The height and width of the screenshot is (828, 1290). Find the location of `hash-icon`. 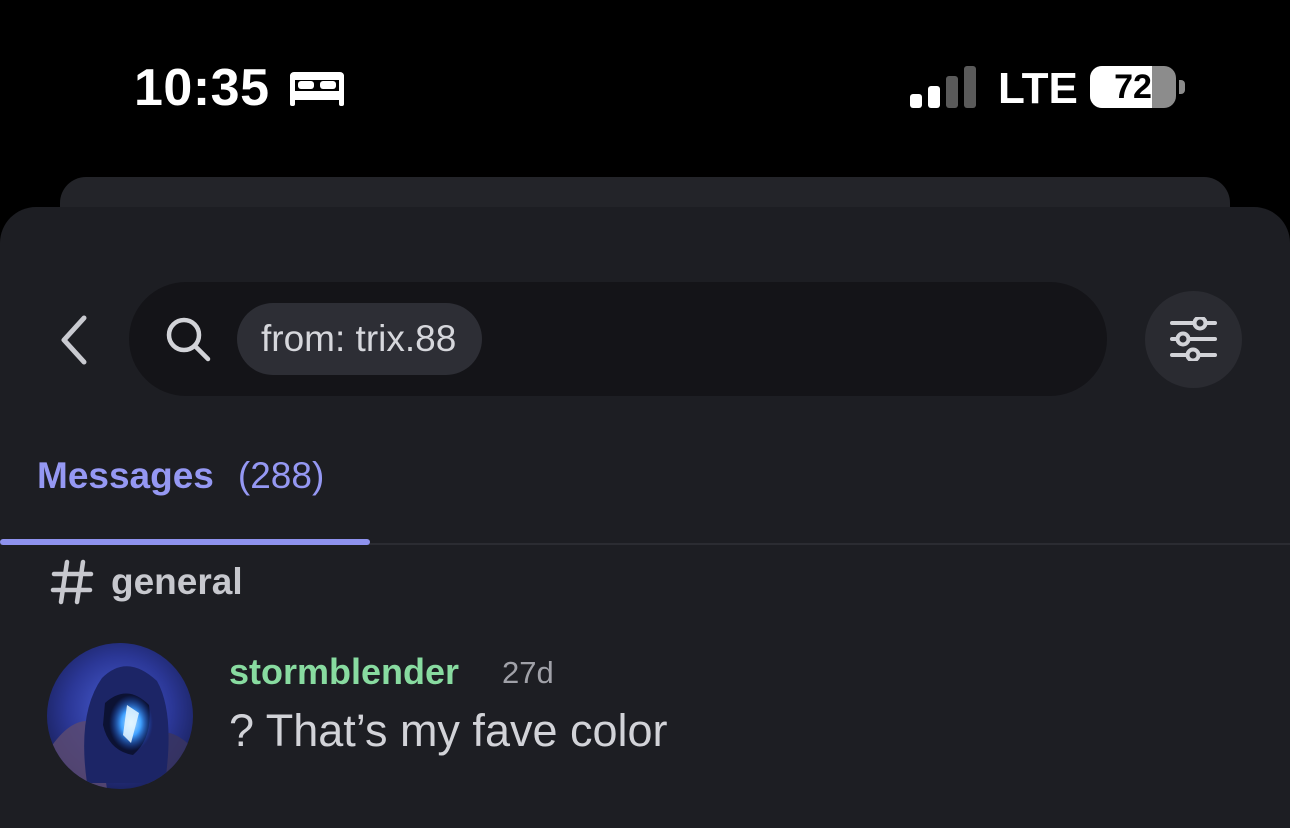

hash-icon is located at coordinates (72, 582).